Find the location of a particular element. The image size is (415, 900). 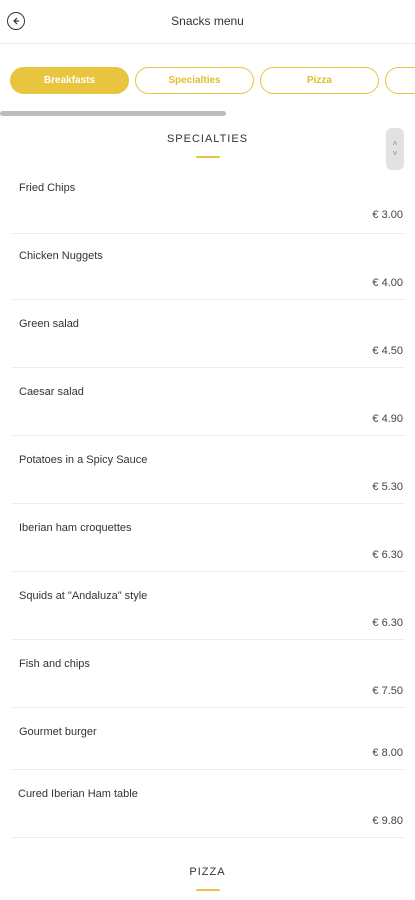

item-name: Iberian ham croquettes is located at coordinates (75, 528).